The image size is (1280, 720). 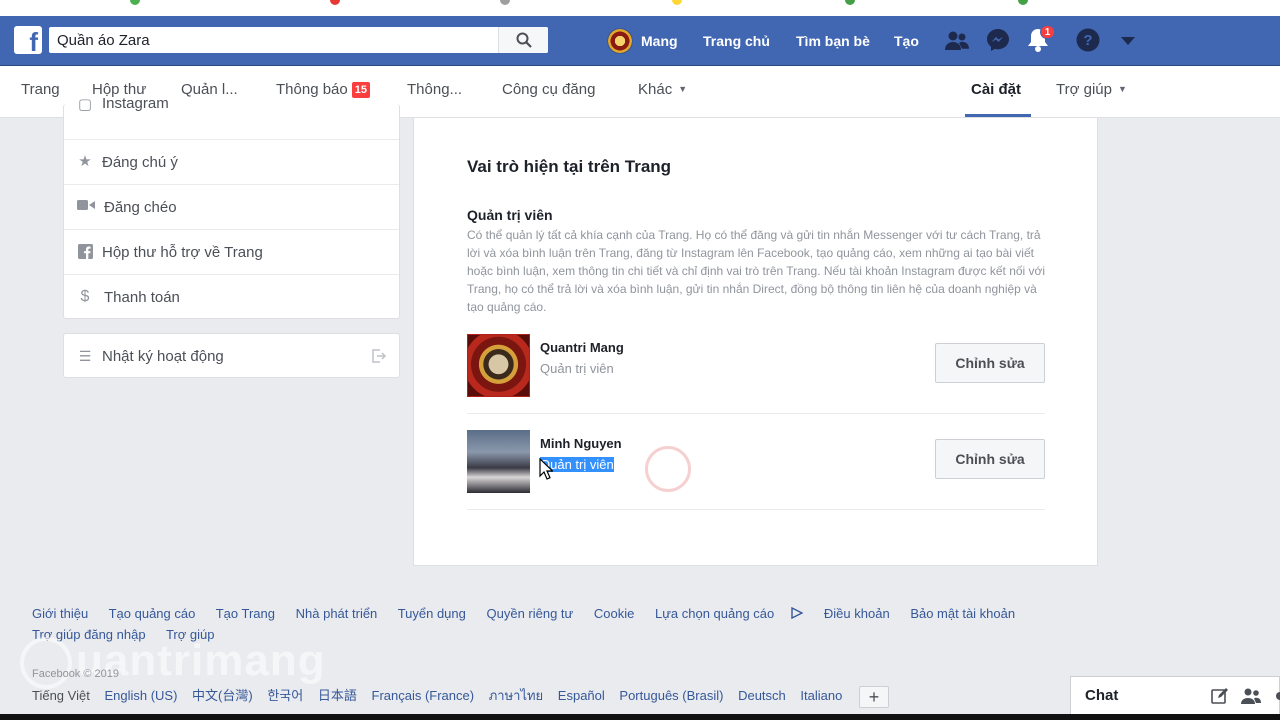 I want to click on facebook-square-icon, so click(x=85, y=252).